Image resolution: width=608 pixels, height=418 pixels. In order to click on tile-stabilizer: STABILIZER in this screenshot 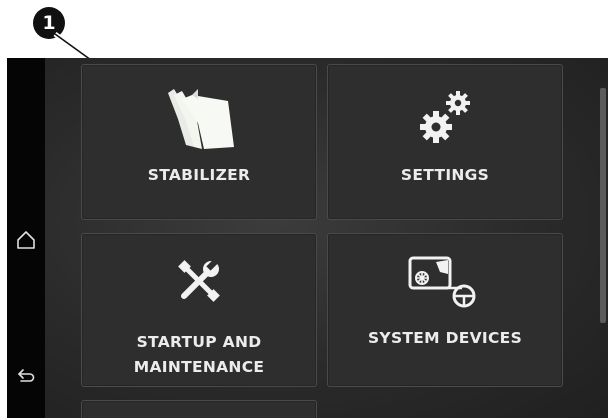, I will do `click(199, 142)`.